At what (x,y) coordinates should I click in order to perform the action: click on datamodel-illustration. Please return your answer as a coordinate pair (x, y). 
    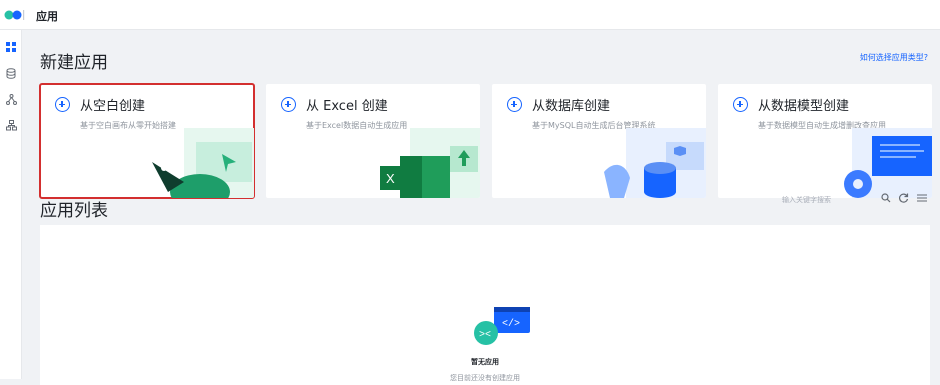
    Looking at the image, I should click on (888, 163).